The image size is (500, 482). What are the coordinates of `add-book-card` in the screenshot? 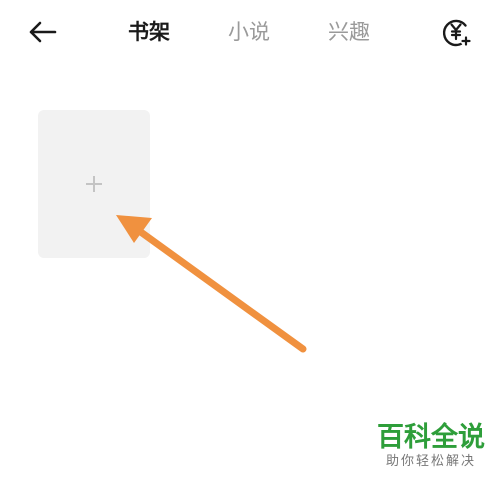 It's located at (94, 184).